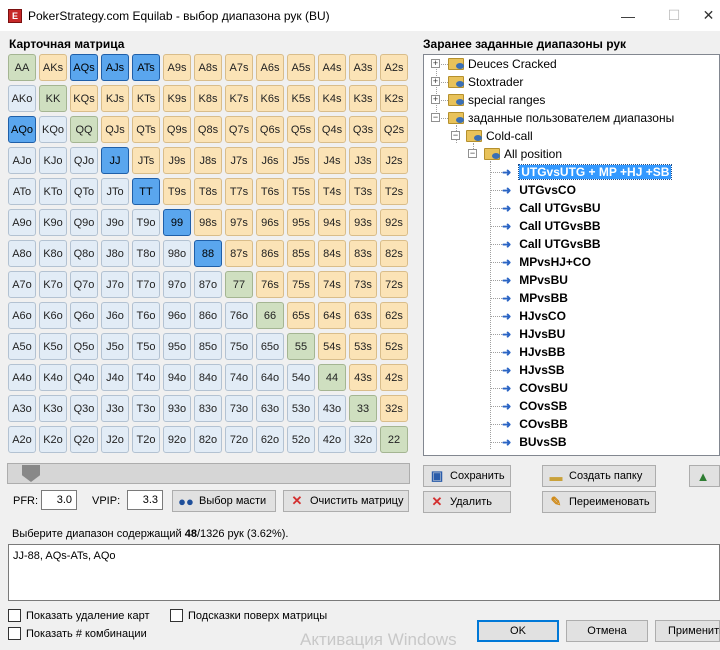 The width and height of the screenshot is (720, 650). I want to click on matrix-cell: AJo, so click(22, 160).